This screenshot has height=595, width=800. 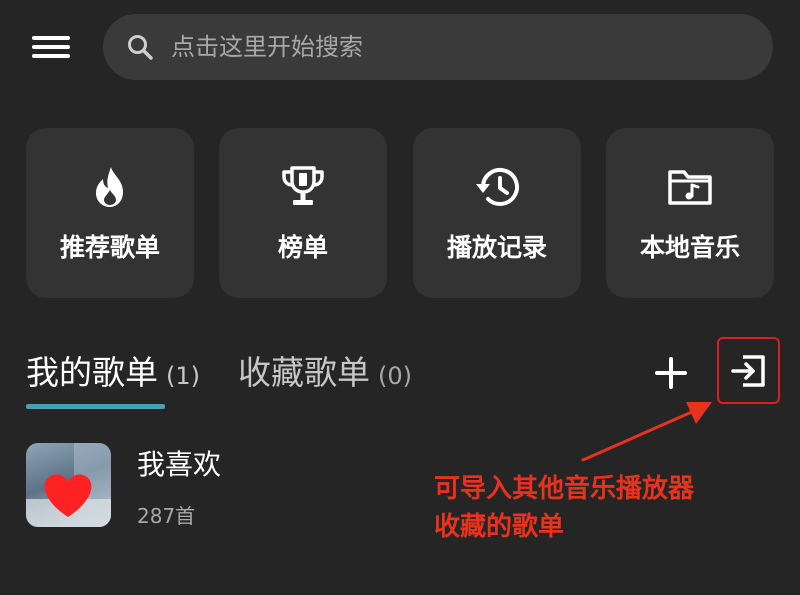 I want to click on playlist-item: 我喜欢 287首, so click(x=206, y=485).